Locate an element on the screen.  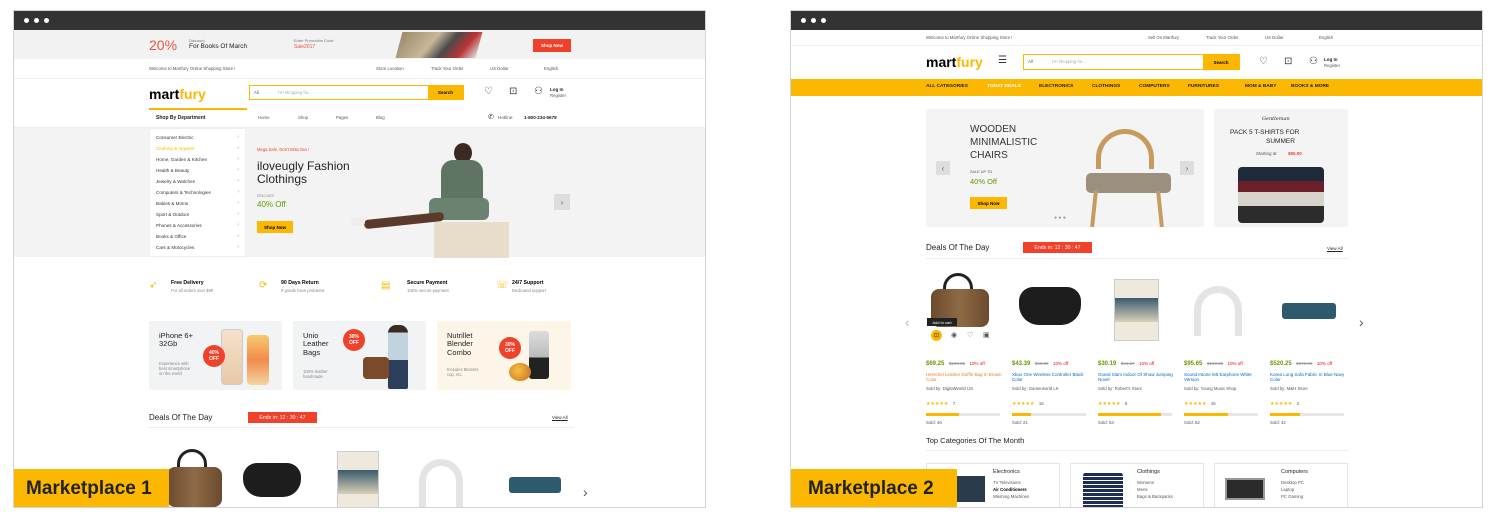
category-card-item: Washing Machines is located at coordinates (1011, 496).